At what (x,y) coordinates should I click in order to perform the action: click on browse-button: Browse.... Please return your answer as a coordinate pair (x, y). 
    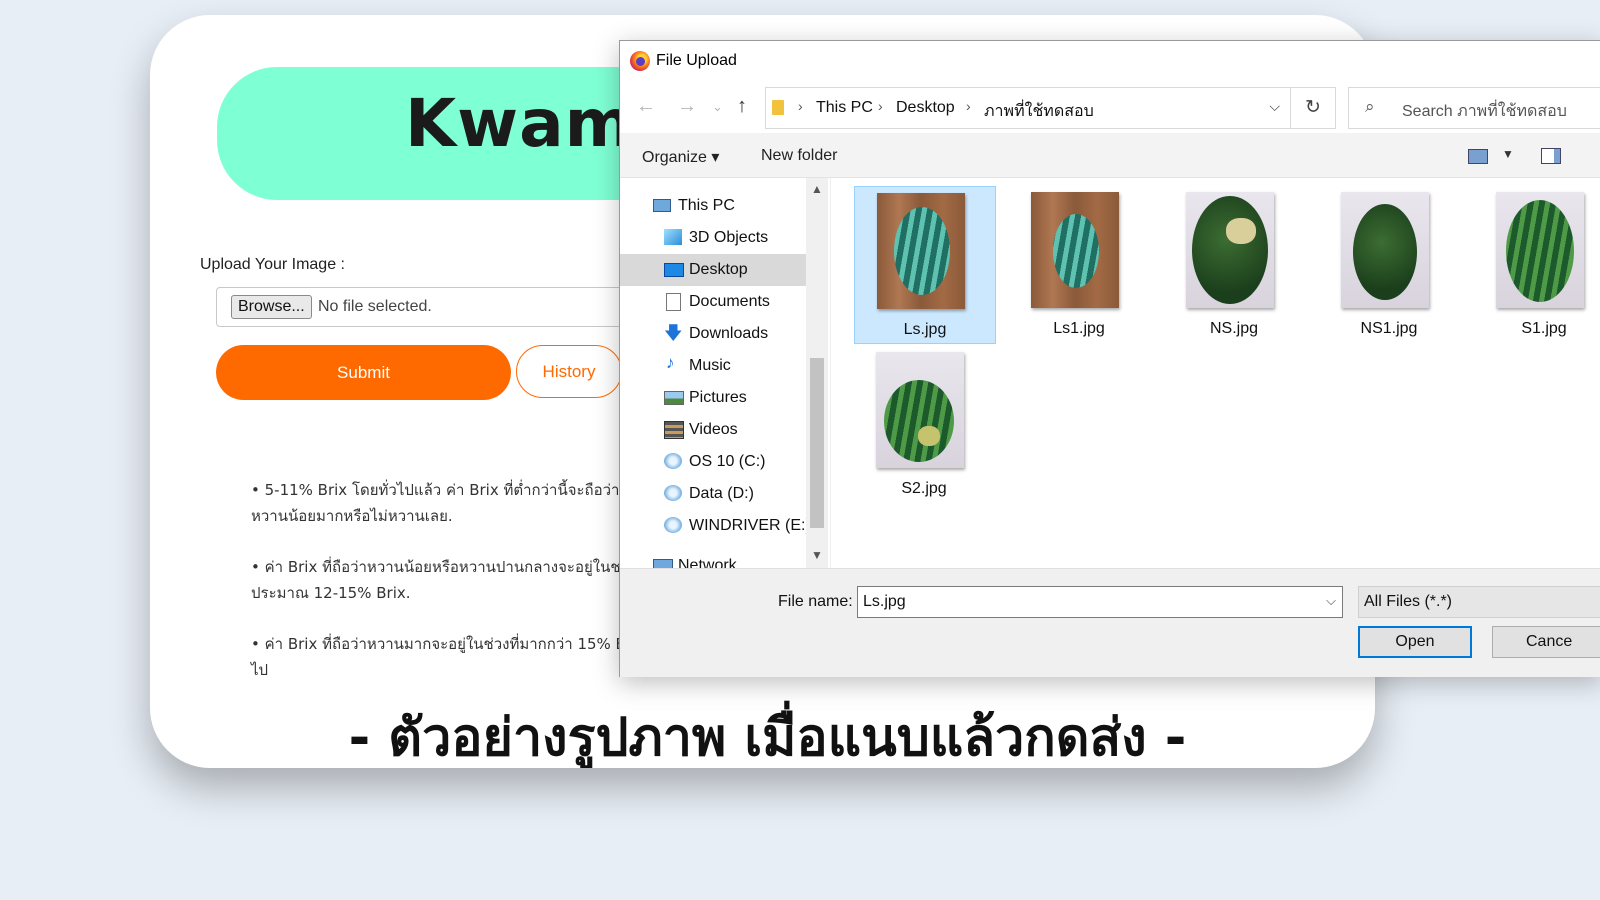
    Looking at the image, I should click on (271, 307).